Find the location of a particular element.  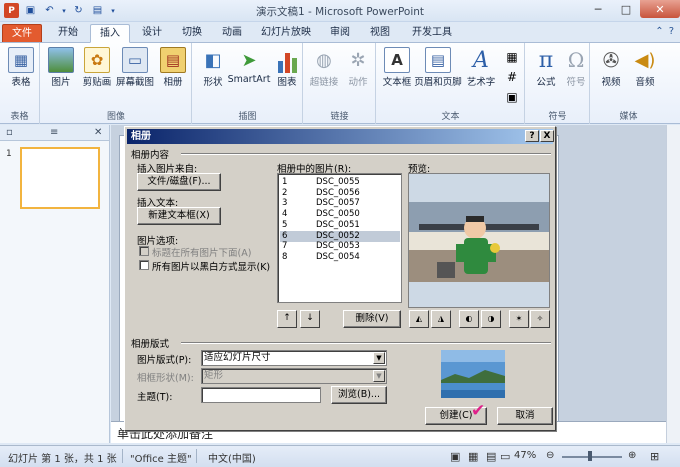

album-layout-label: 相册版式 is located at coordinates (150, 344).